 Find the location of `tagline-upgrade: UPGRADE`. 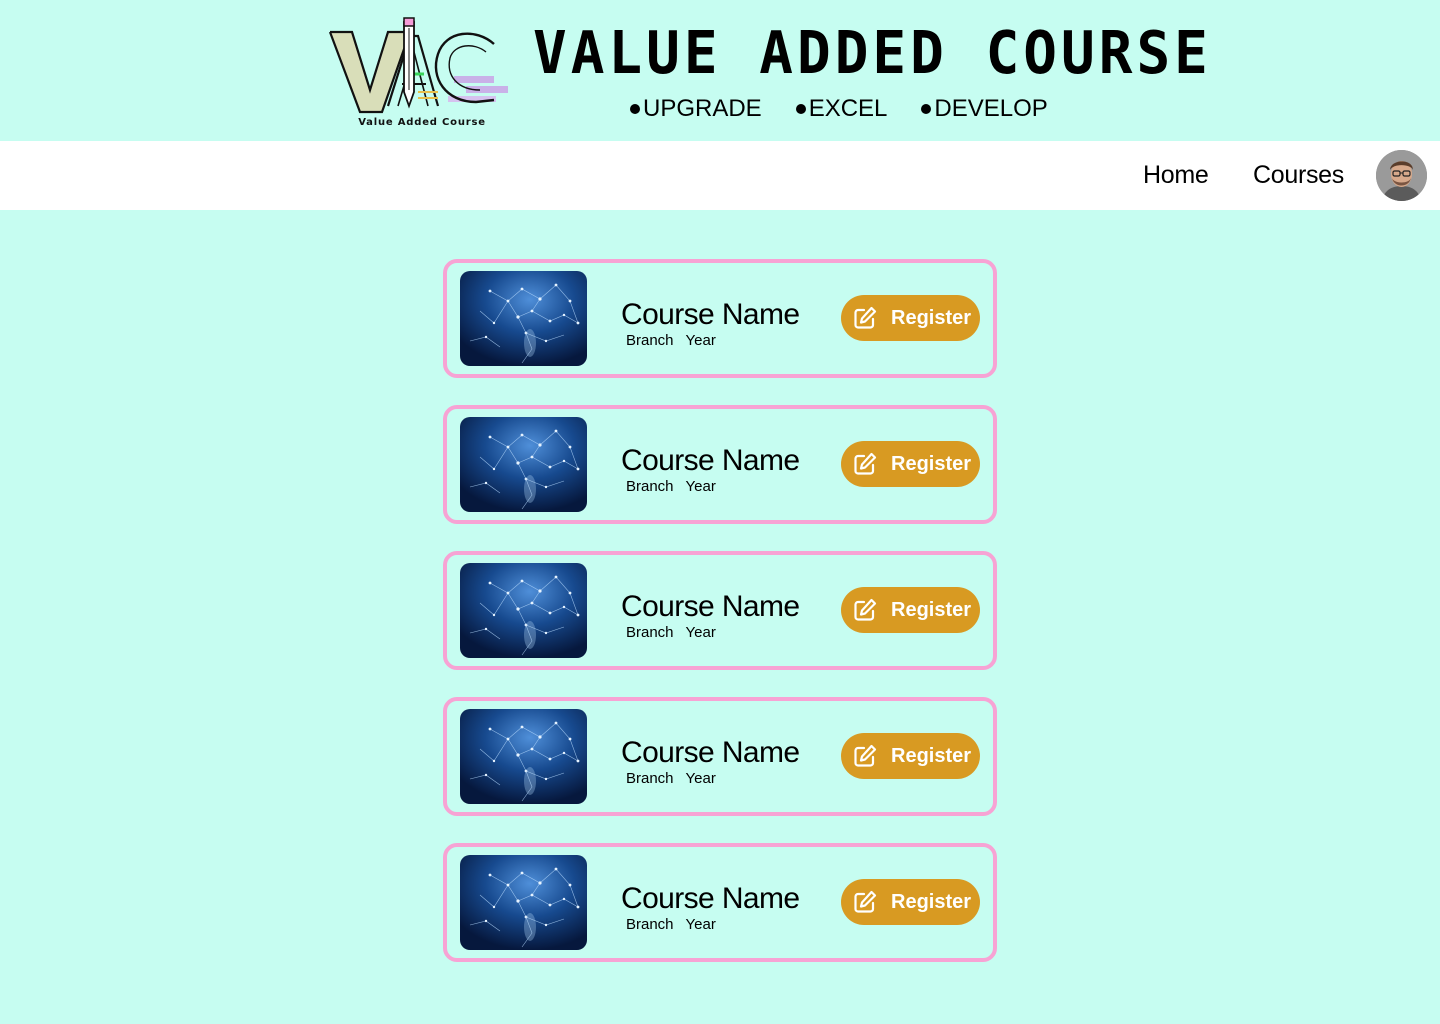

tagline-upgrade: UPGRADE is located at coordinates (696, 109).